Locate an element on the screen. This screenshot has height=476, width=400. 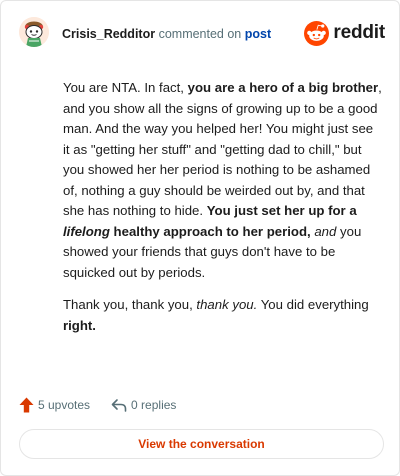
commented-on-label: commented on is located at coordinates (200, 34).